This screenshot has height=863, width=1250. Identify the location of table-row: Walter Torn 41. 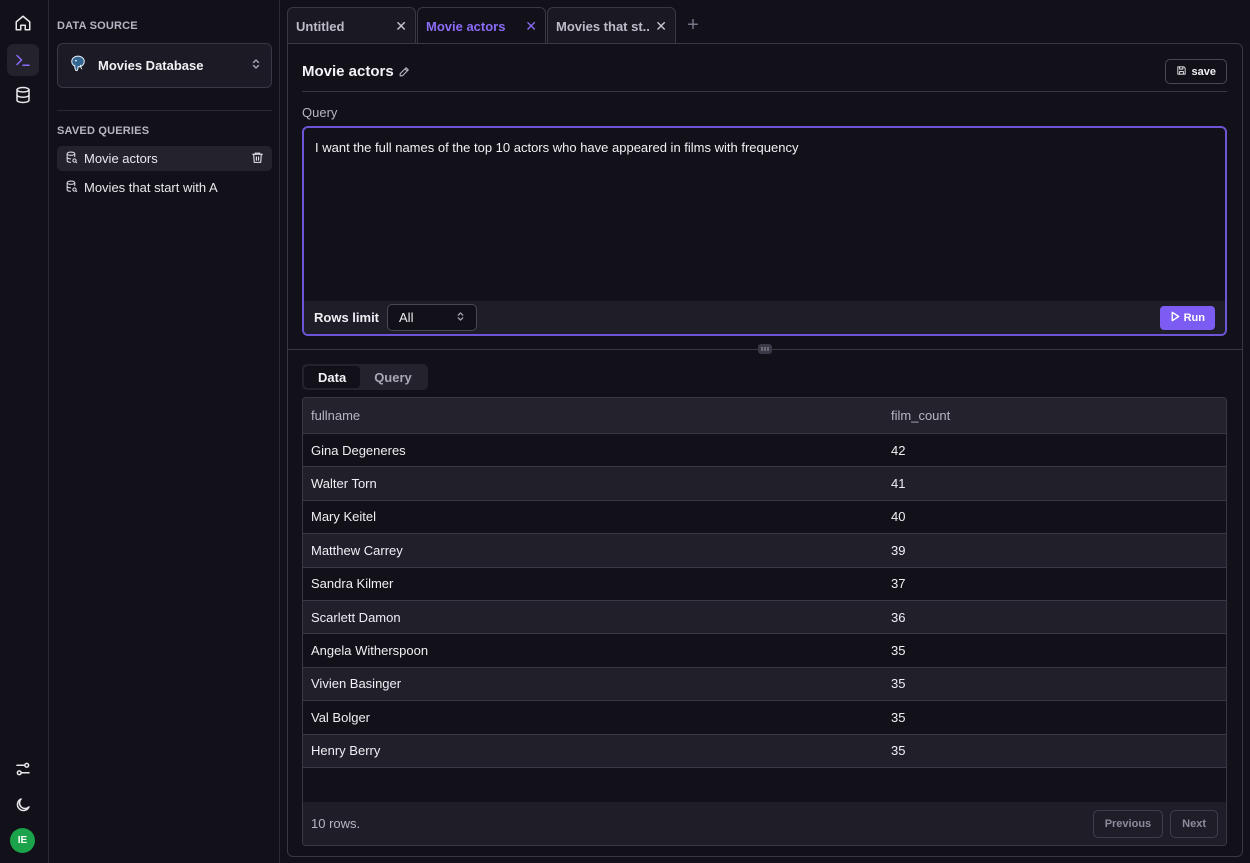
(764, 484).